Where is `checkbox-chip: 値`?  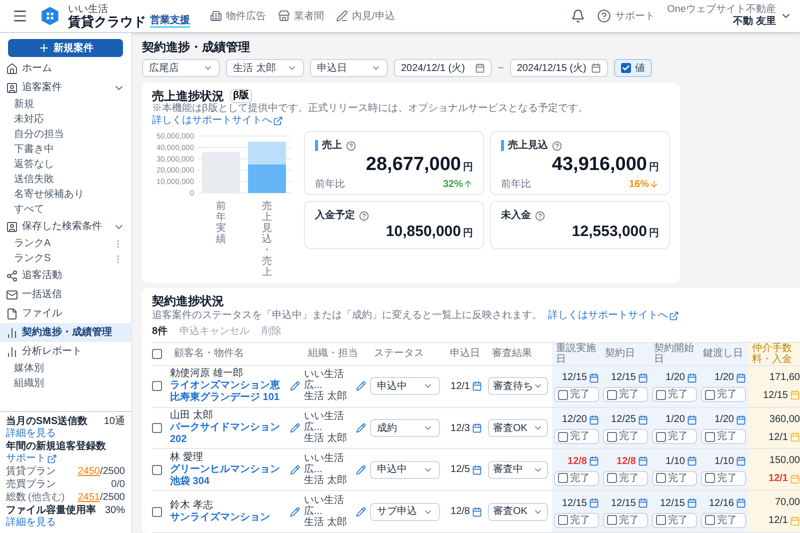
checkbox-chip: 値 is located at coordinates (633, 68).